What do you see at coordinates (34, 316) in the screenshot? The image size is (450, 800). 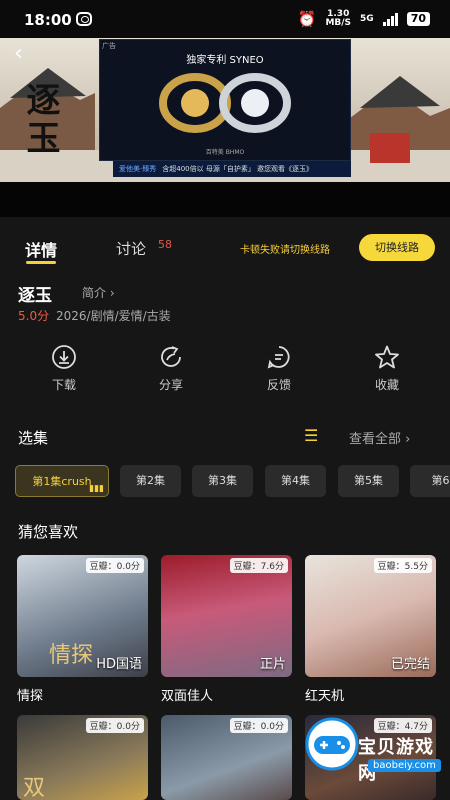 I see `show-score: 5.0分` at bounding box center [34, 316].